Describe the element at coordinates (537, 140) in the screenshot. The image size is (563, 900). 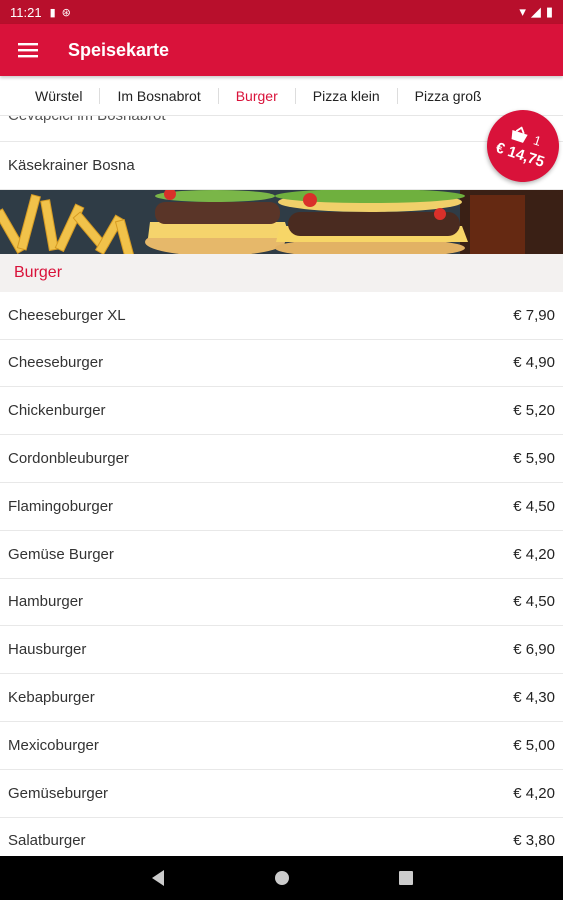
I see `cart-count: 1` at that location.